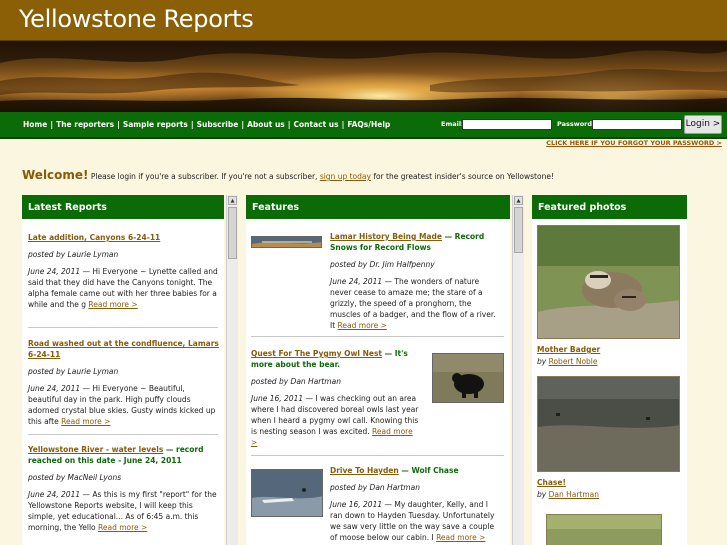 Image resolution: width=727 pixels, height=545 pixels. I want to click on report-title-link: Late addition, Canyons 6-24-11, so click(94, 237).